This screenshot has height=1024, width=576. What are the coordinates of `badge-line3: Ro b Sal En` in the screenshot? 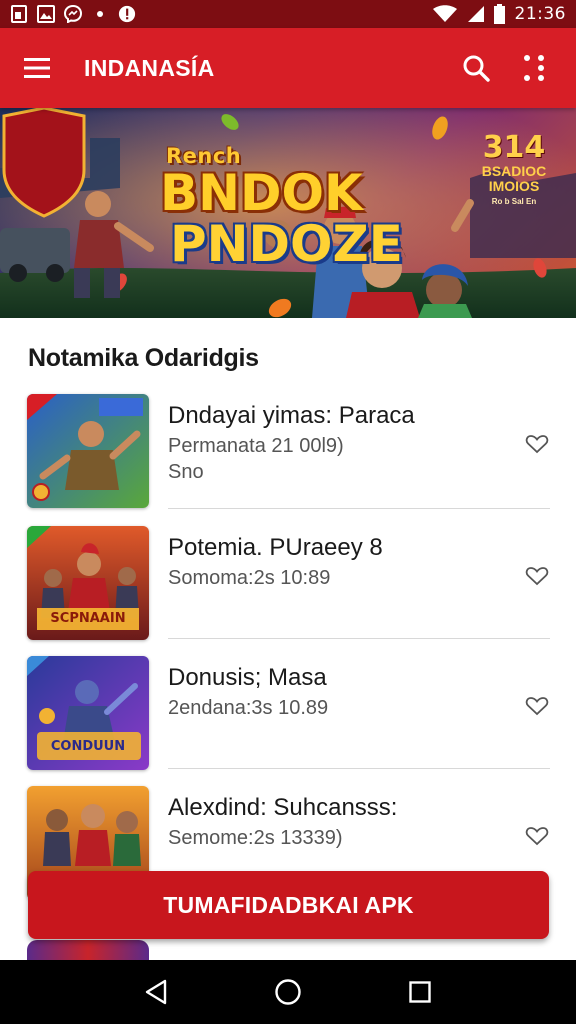 It's located at (514, 201).